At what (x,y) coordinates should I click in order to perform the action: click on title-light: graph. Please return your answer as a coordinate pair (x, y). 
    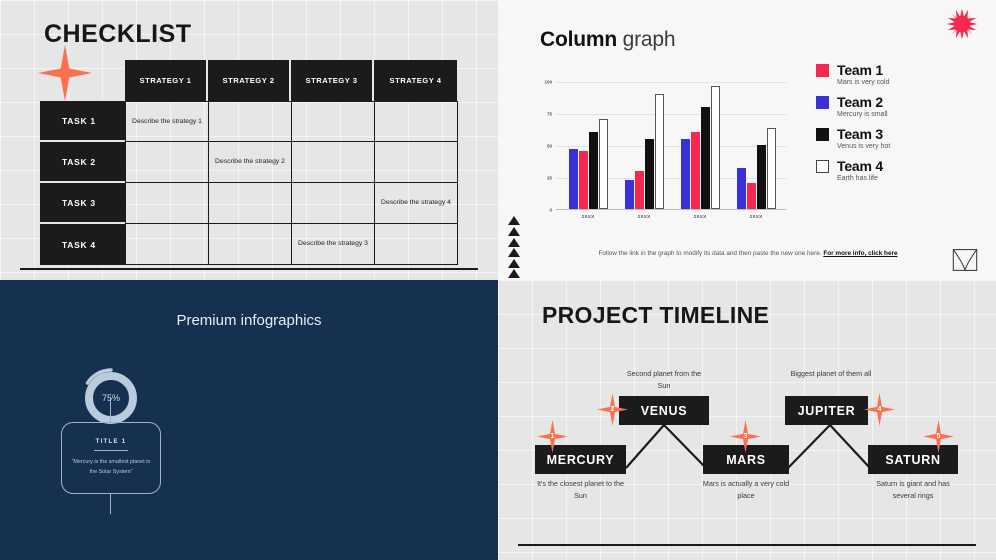
    Looking at the image, I should click on (646, 39).